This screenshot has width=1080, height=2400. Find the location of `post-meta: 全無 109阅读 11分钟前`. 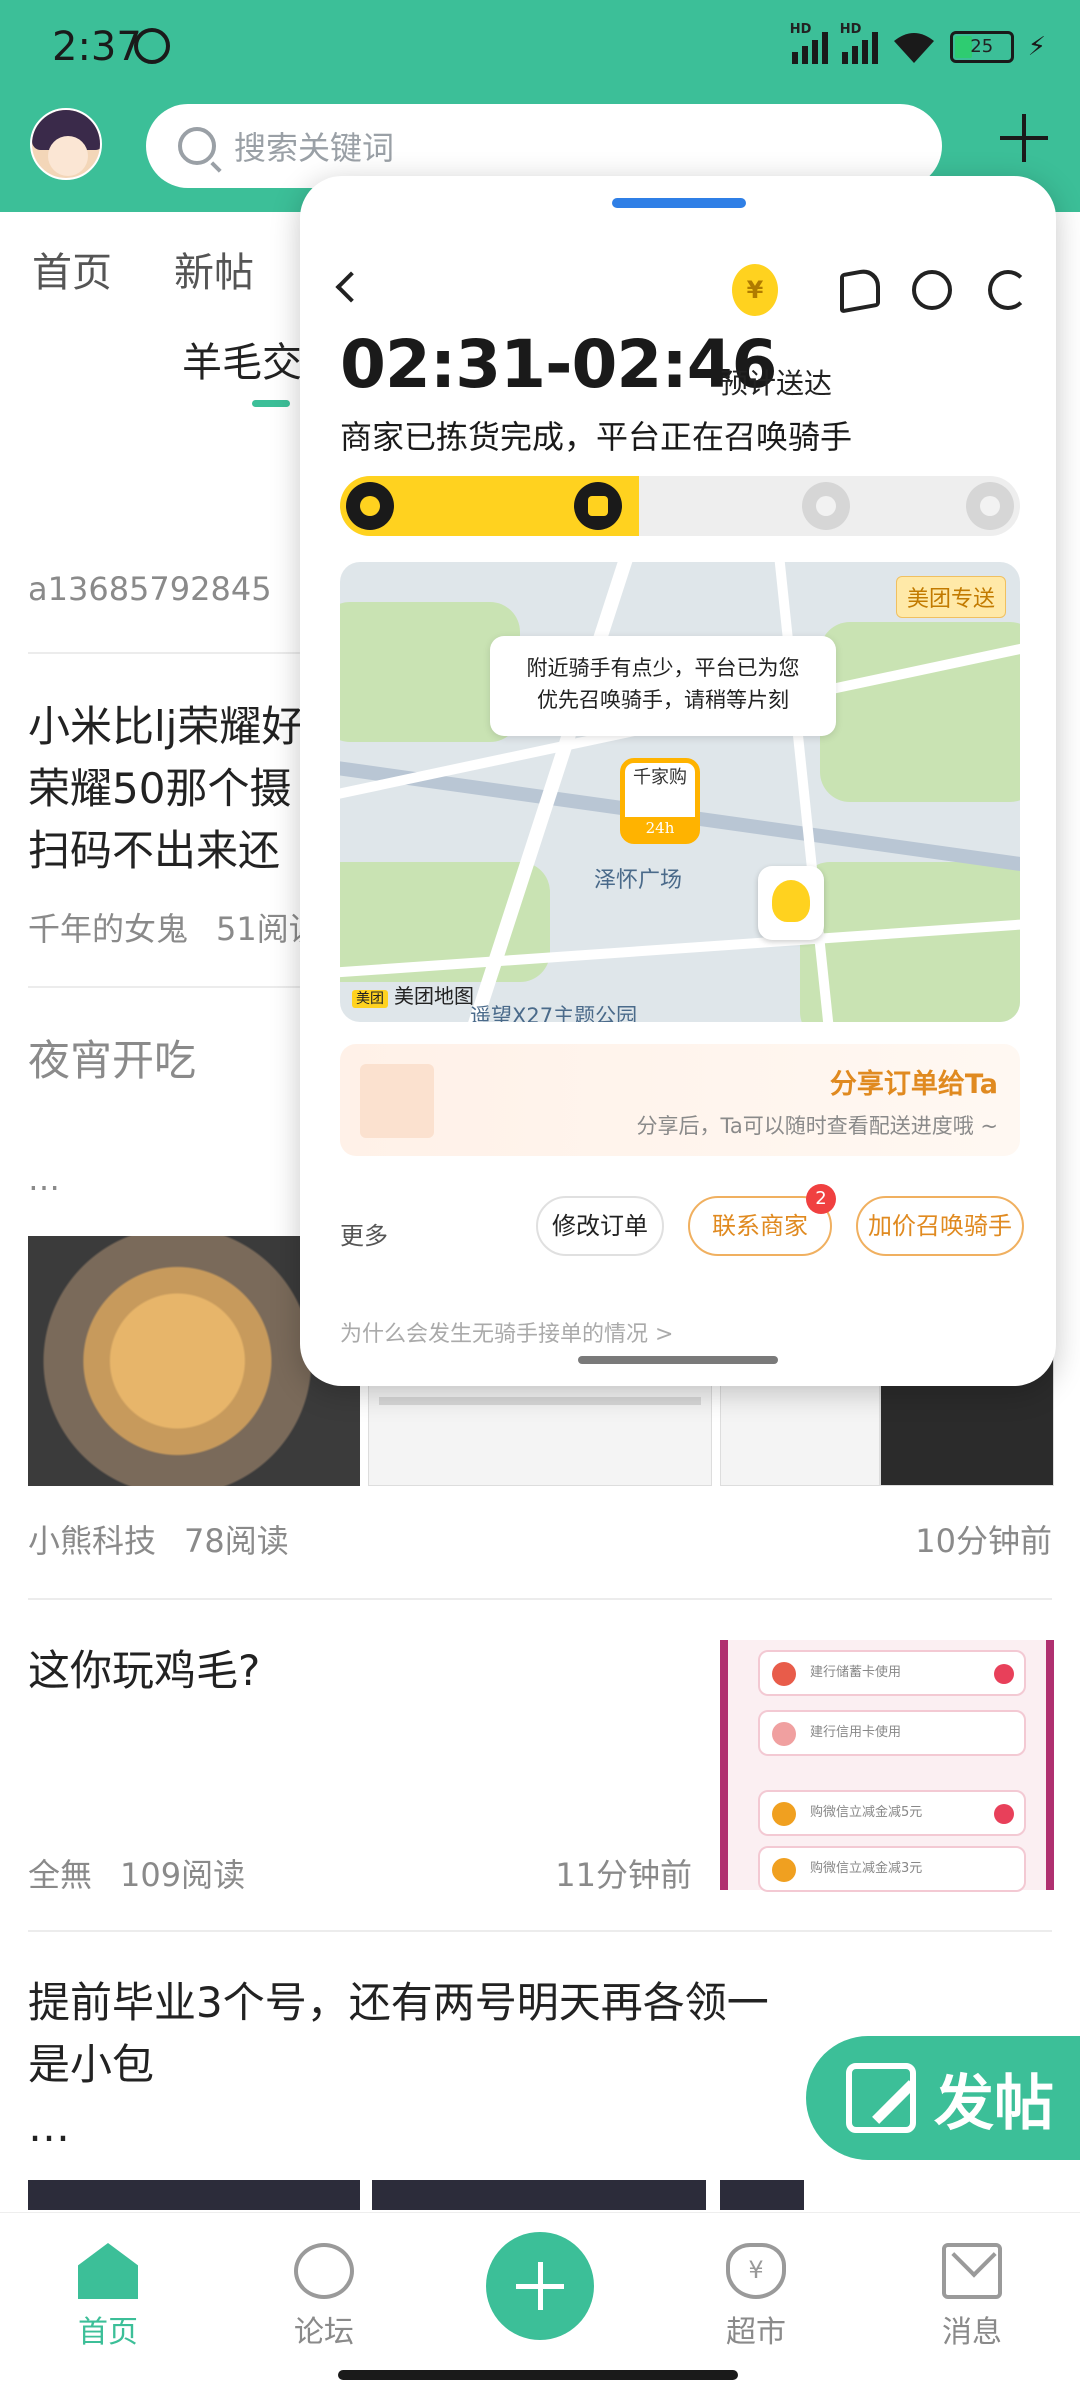

post-meta: 全無 109阅读 11分钟前 is located at coordinates (360, 1875).